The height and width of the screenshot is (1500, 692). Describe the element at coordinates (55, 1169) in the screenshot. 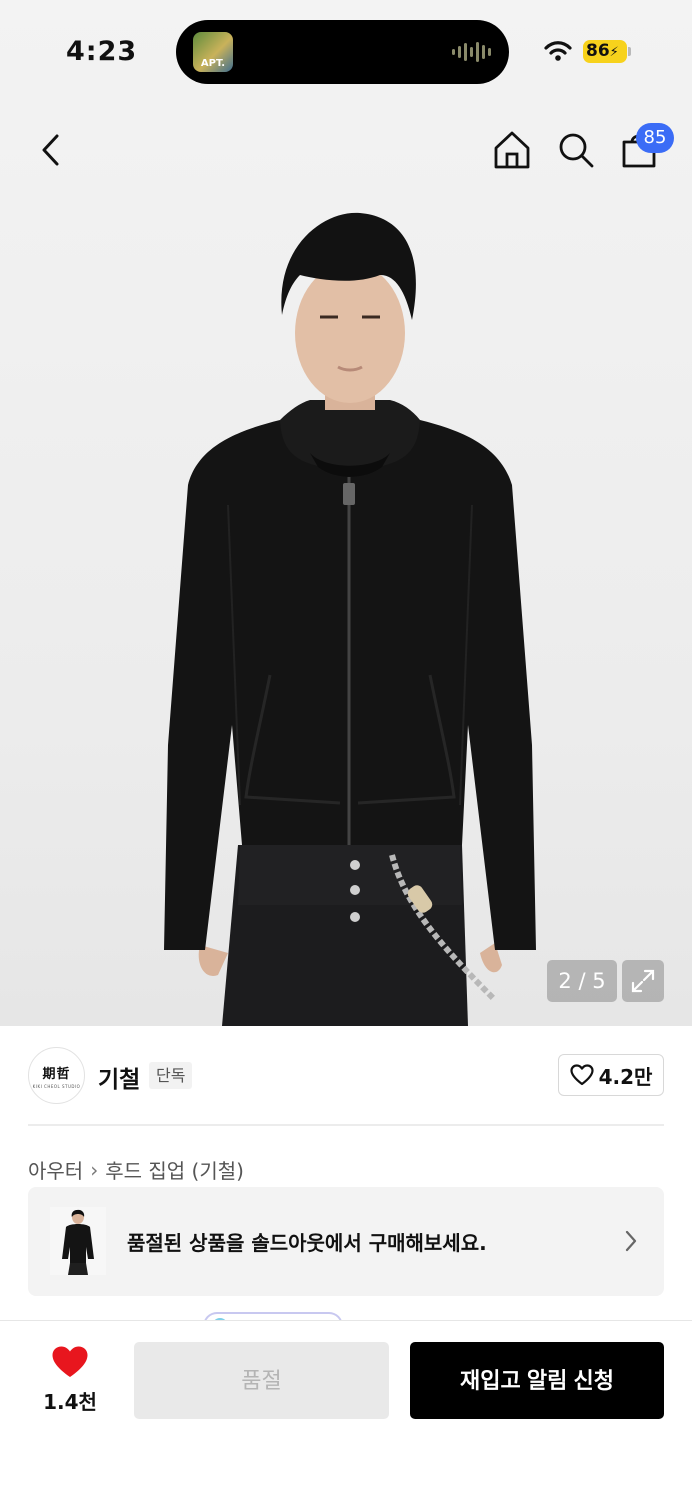

I see `breadcrumb-category: 아우터` at that location.